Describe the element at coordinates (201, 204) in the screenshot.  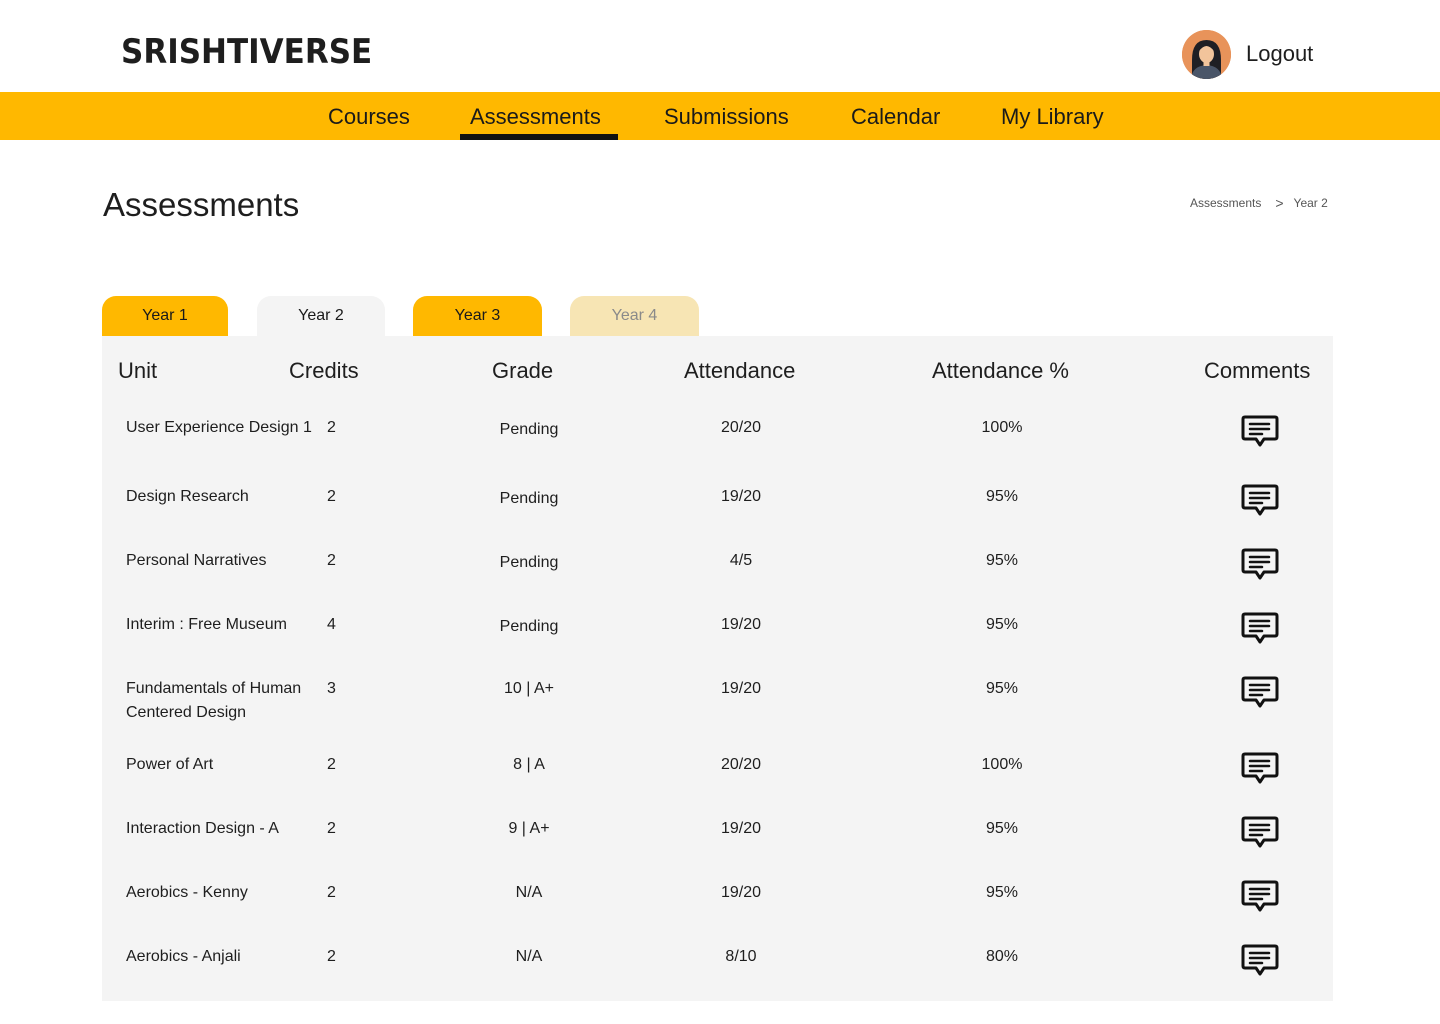
I see `page-title: Assessments` at that location.